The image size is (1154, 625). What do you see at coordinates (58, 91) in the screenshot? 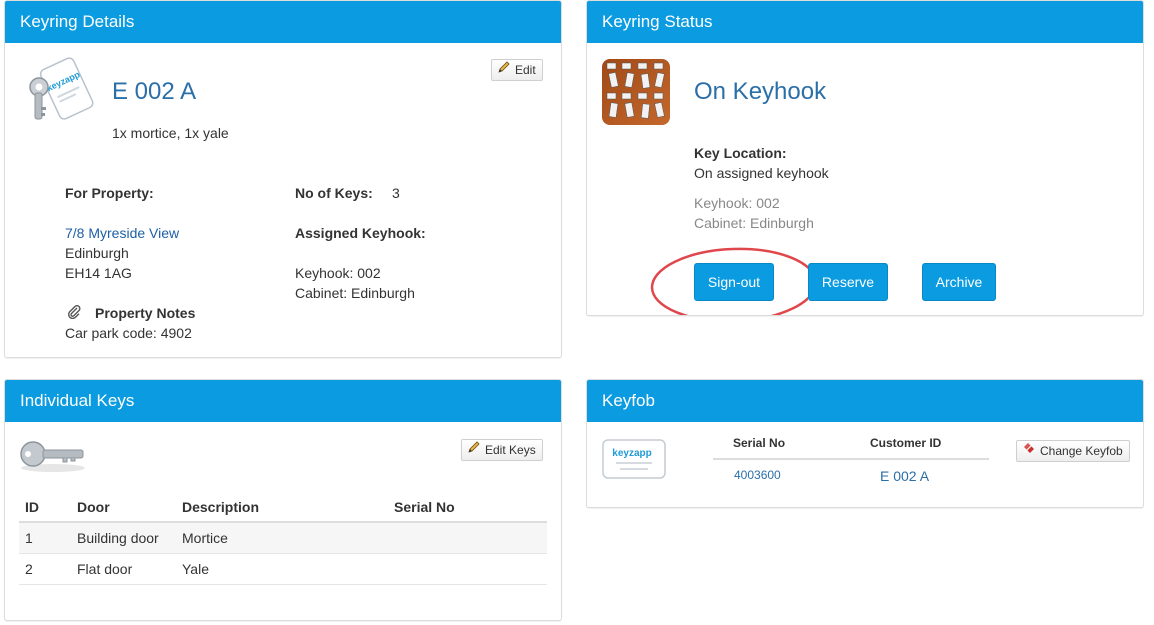
I see `keyring-icon: keyzapp` at bounding box center [58, 91].